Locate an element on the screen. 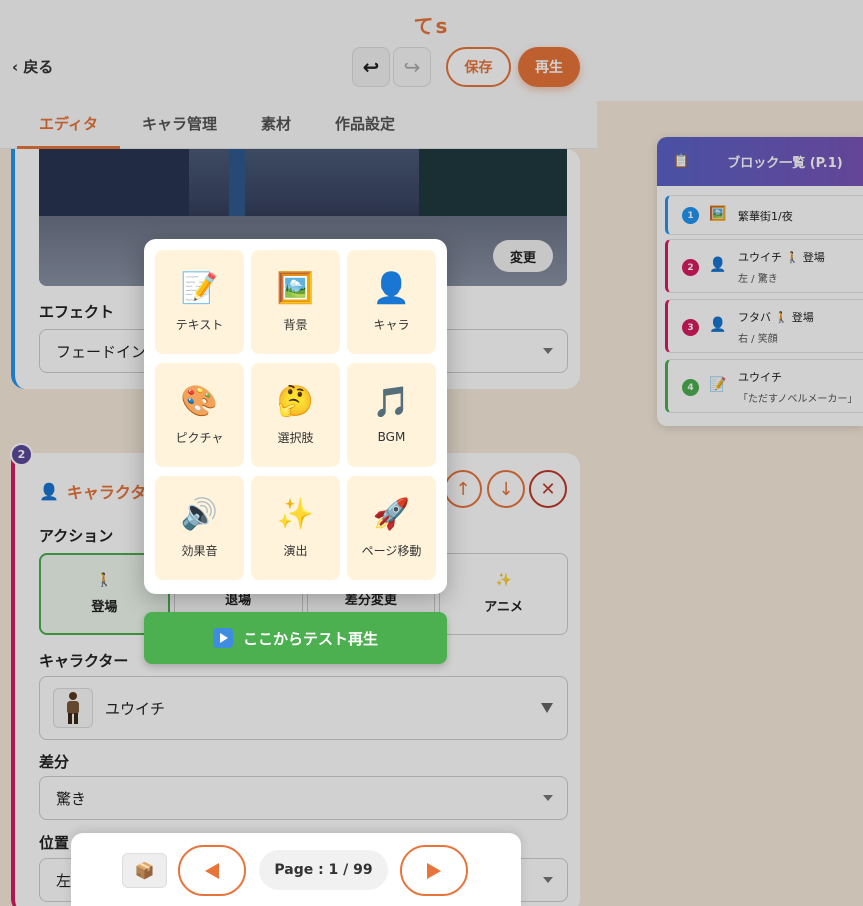 This screenshot has height=906, width=863. add-bgm-button: 🎵 BGM is located at coordinates (391, 415).